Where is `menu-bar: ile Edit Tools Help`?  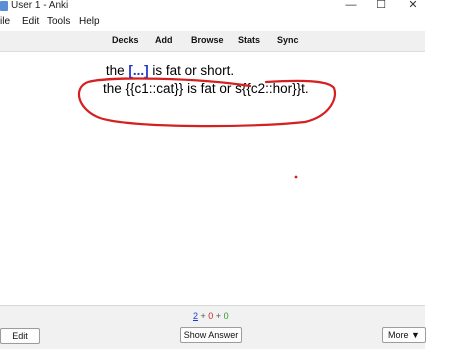 menu-bar: ile Edit Tools Help is located at coordinates (237, 22).